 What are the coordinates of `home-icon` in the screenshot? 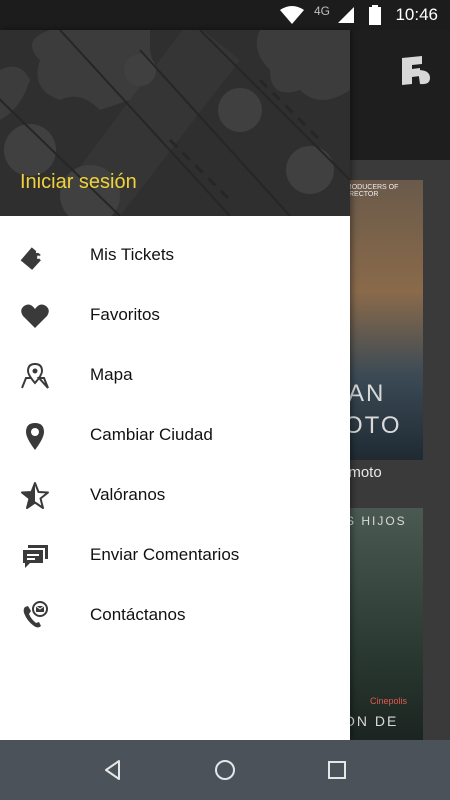 It's located at (225, 770).